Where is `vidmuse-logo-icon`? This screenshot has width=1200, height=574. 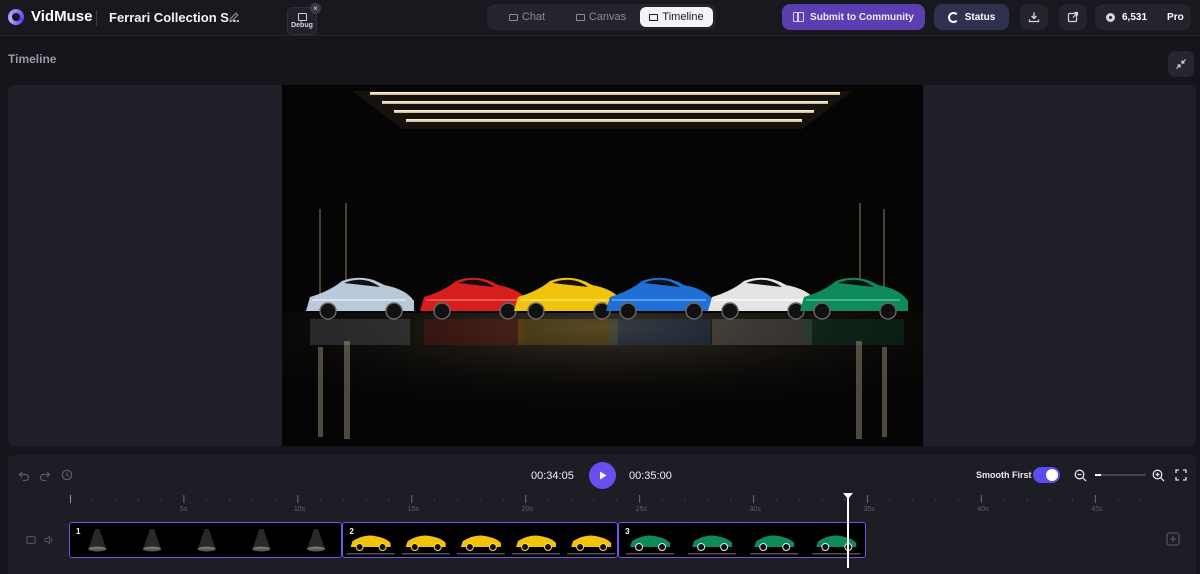 vidmuse-logo-icon is located at coordinates (16, 16).